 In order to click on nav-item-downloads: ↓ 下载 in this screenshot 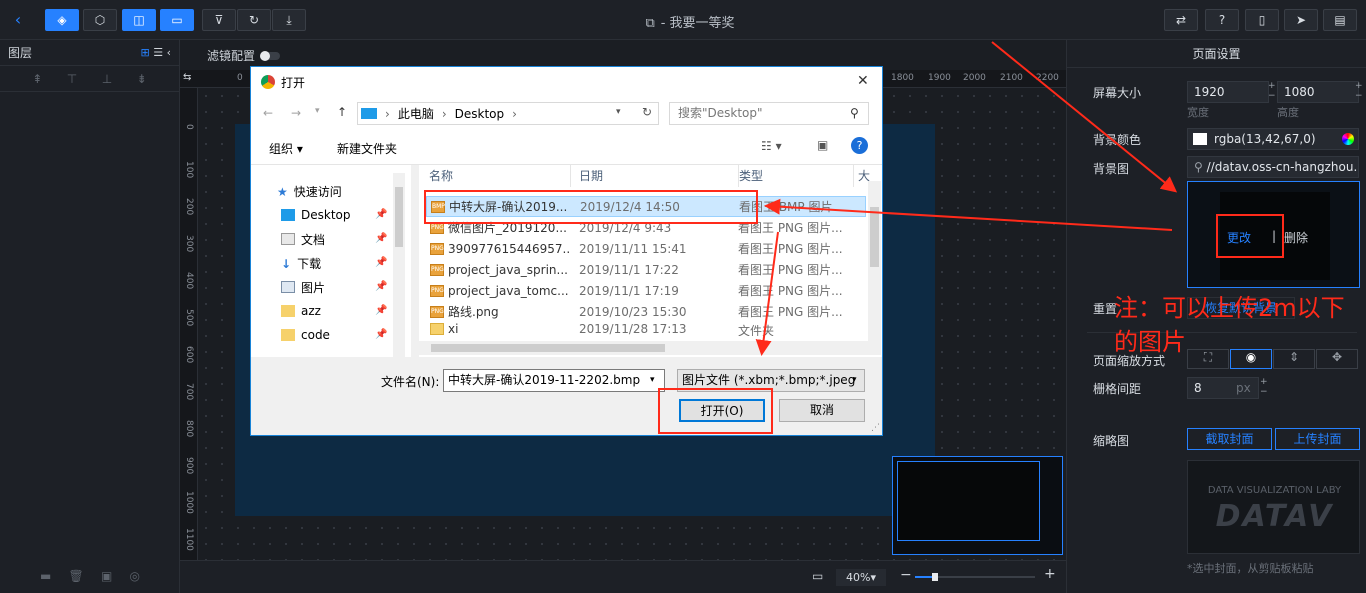, I will do `click(301, 263)`.